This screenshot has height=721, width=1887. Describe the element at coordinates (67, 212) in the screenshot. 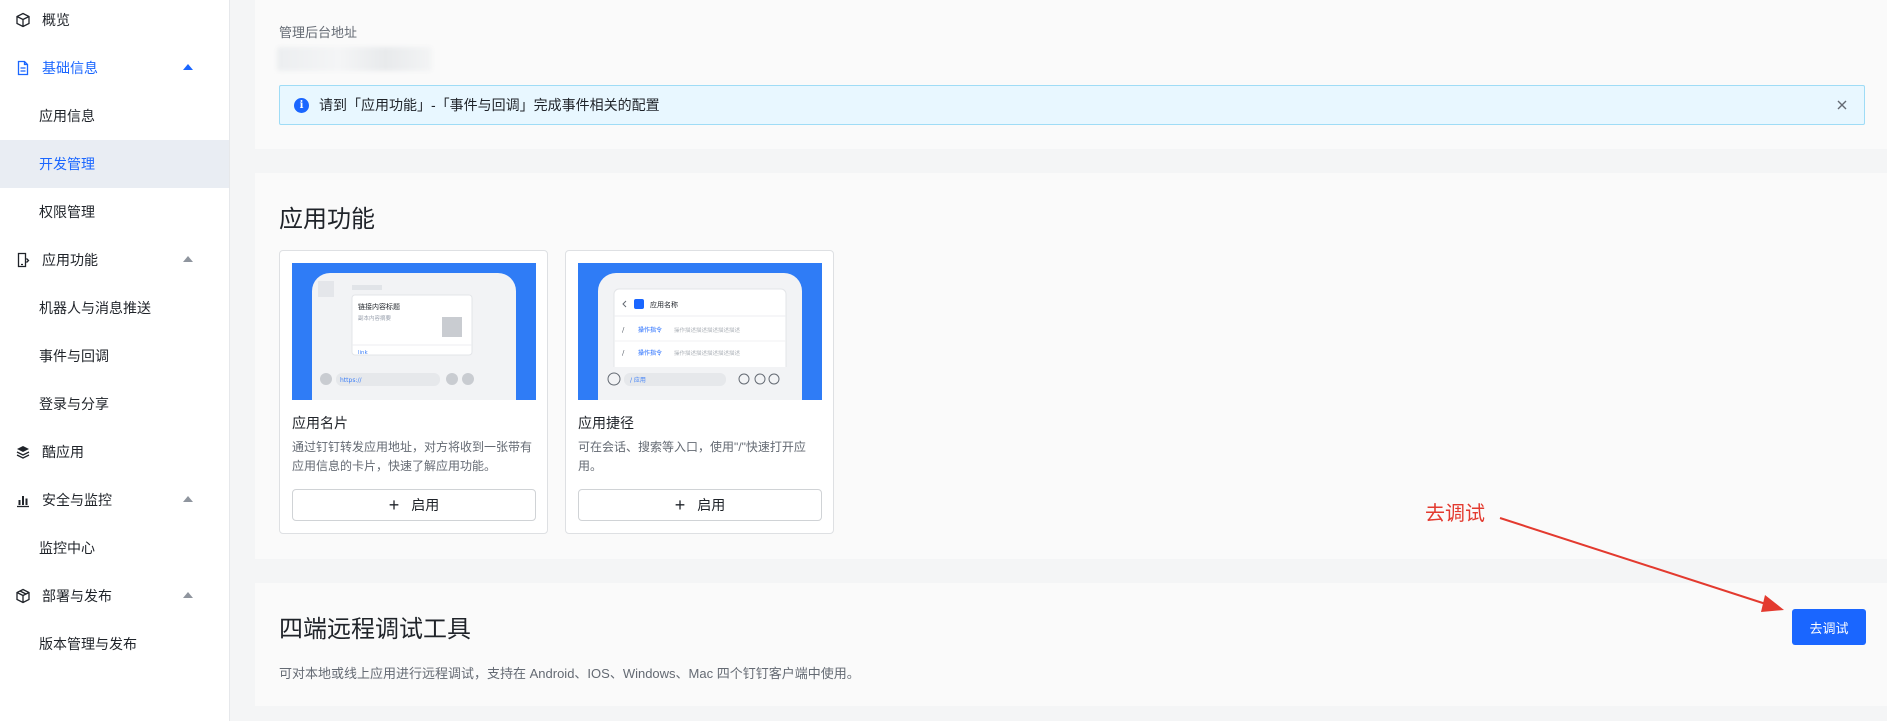

I see `sidebar-item-label: 权限管理` at that location.